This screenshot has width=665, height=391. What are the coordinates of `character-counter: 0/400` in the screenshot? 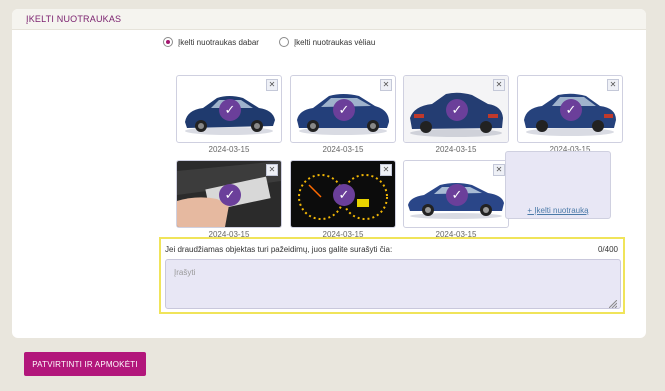 It's located at (607, 249).